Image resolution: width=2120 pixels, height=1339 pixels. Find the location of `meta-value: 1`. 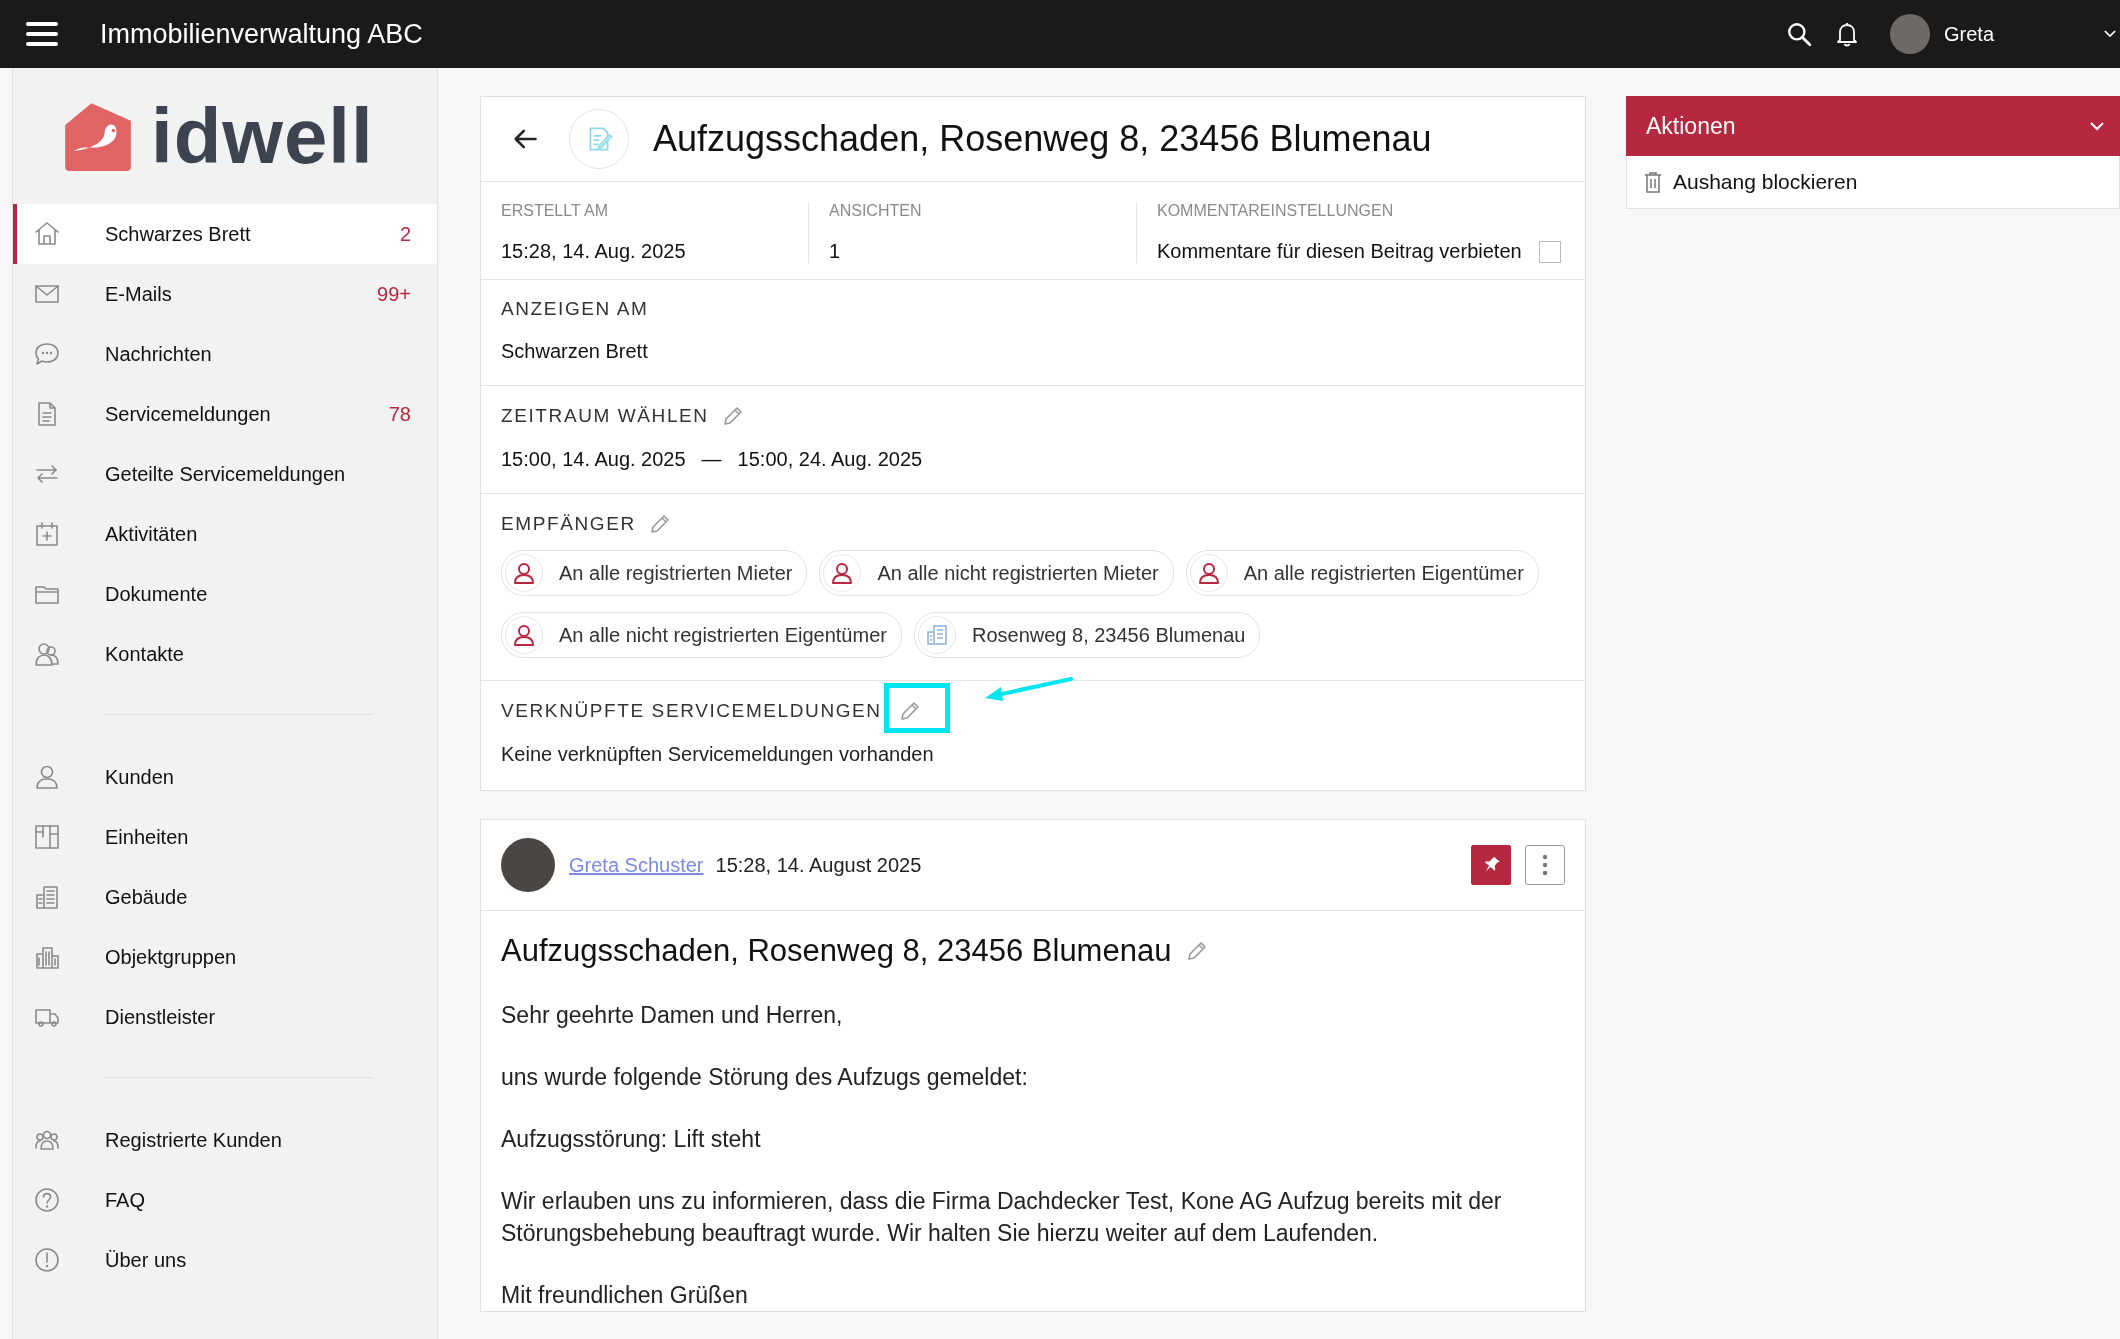

meta-value: 1 is located at coordinates (835, 251).